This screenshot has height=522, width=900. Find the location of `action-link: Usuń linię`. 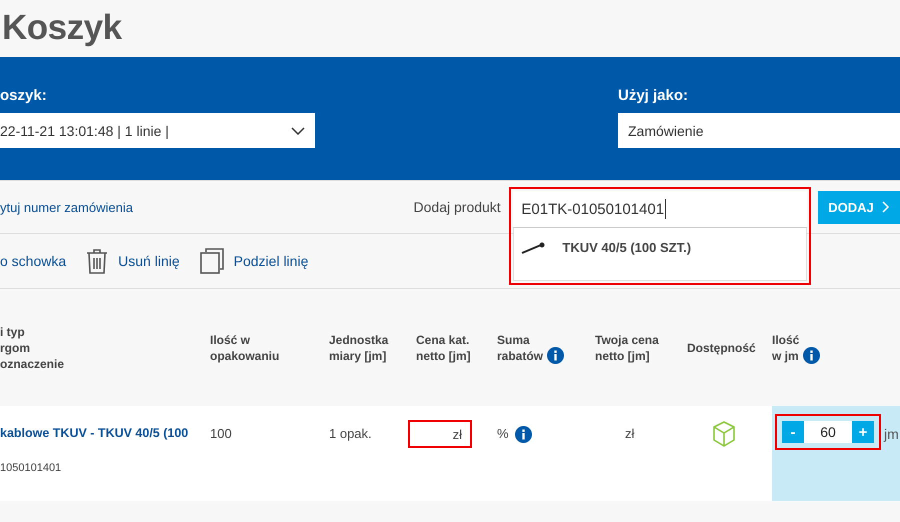

action-link: Usuń linię is located at coordinates (133, 261).